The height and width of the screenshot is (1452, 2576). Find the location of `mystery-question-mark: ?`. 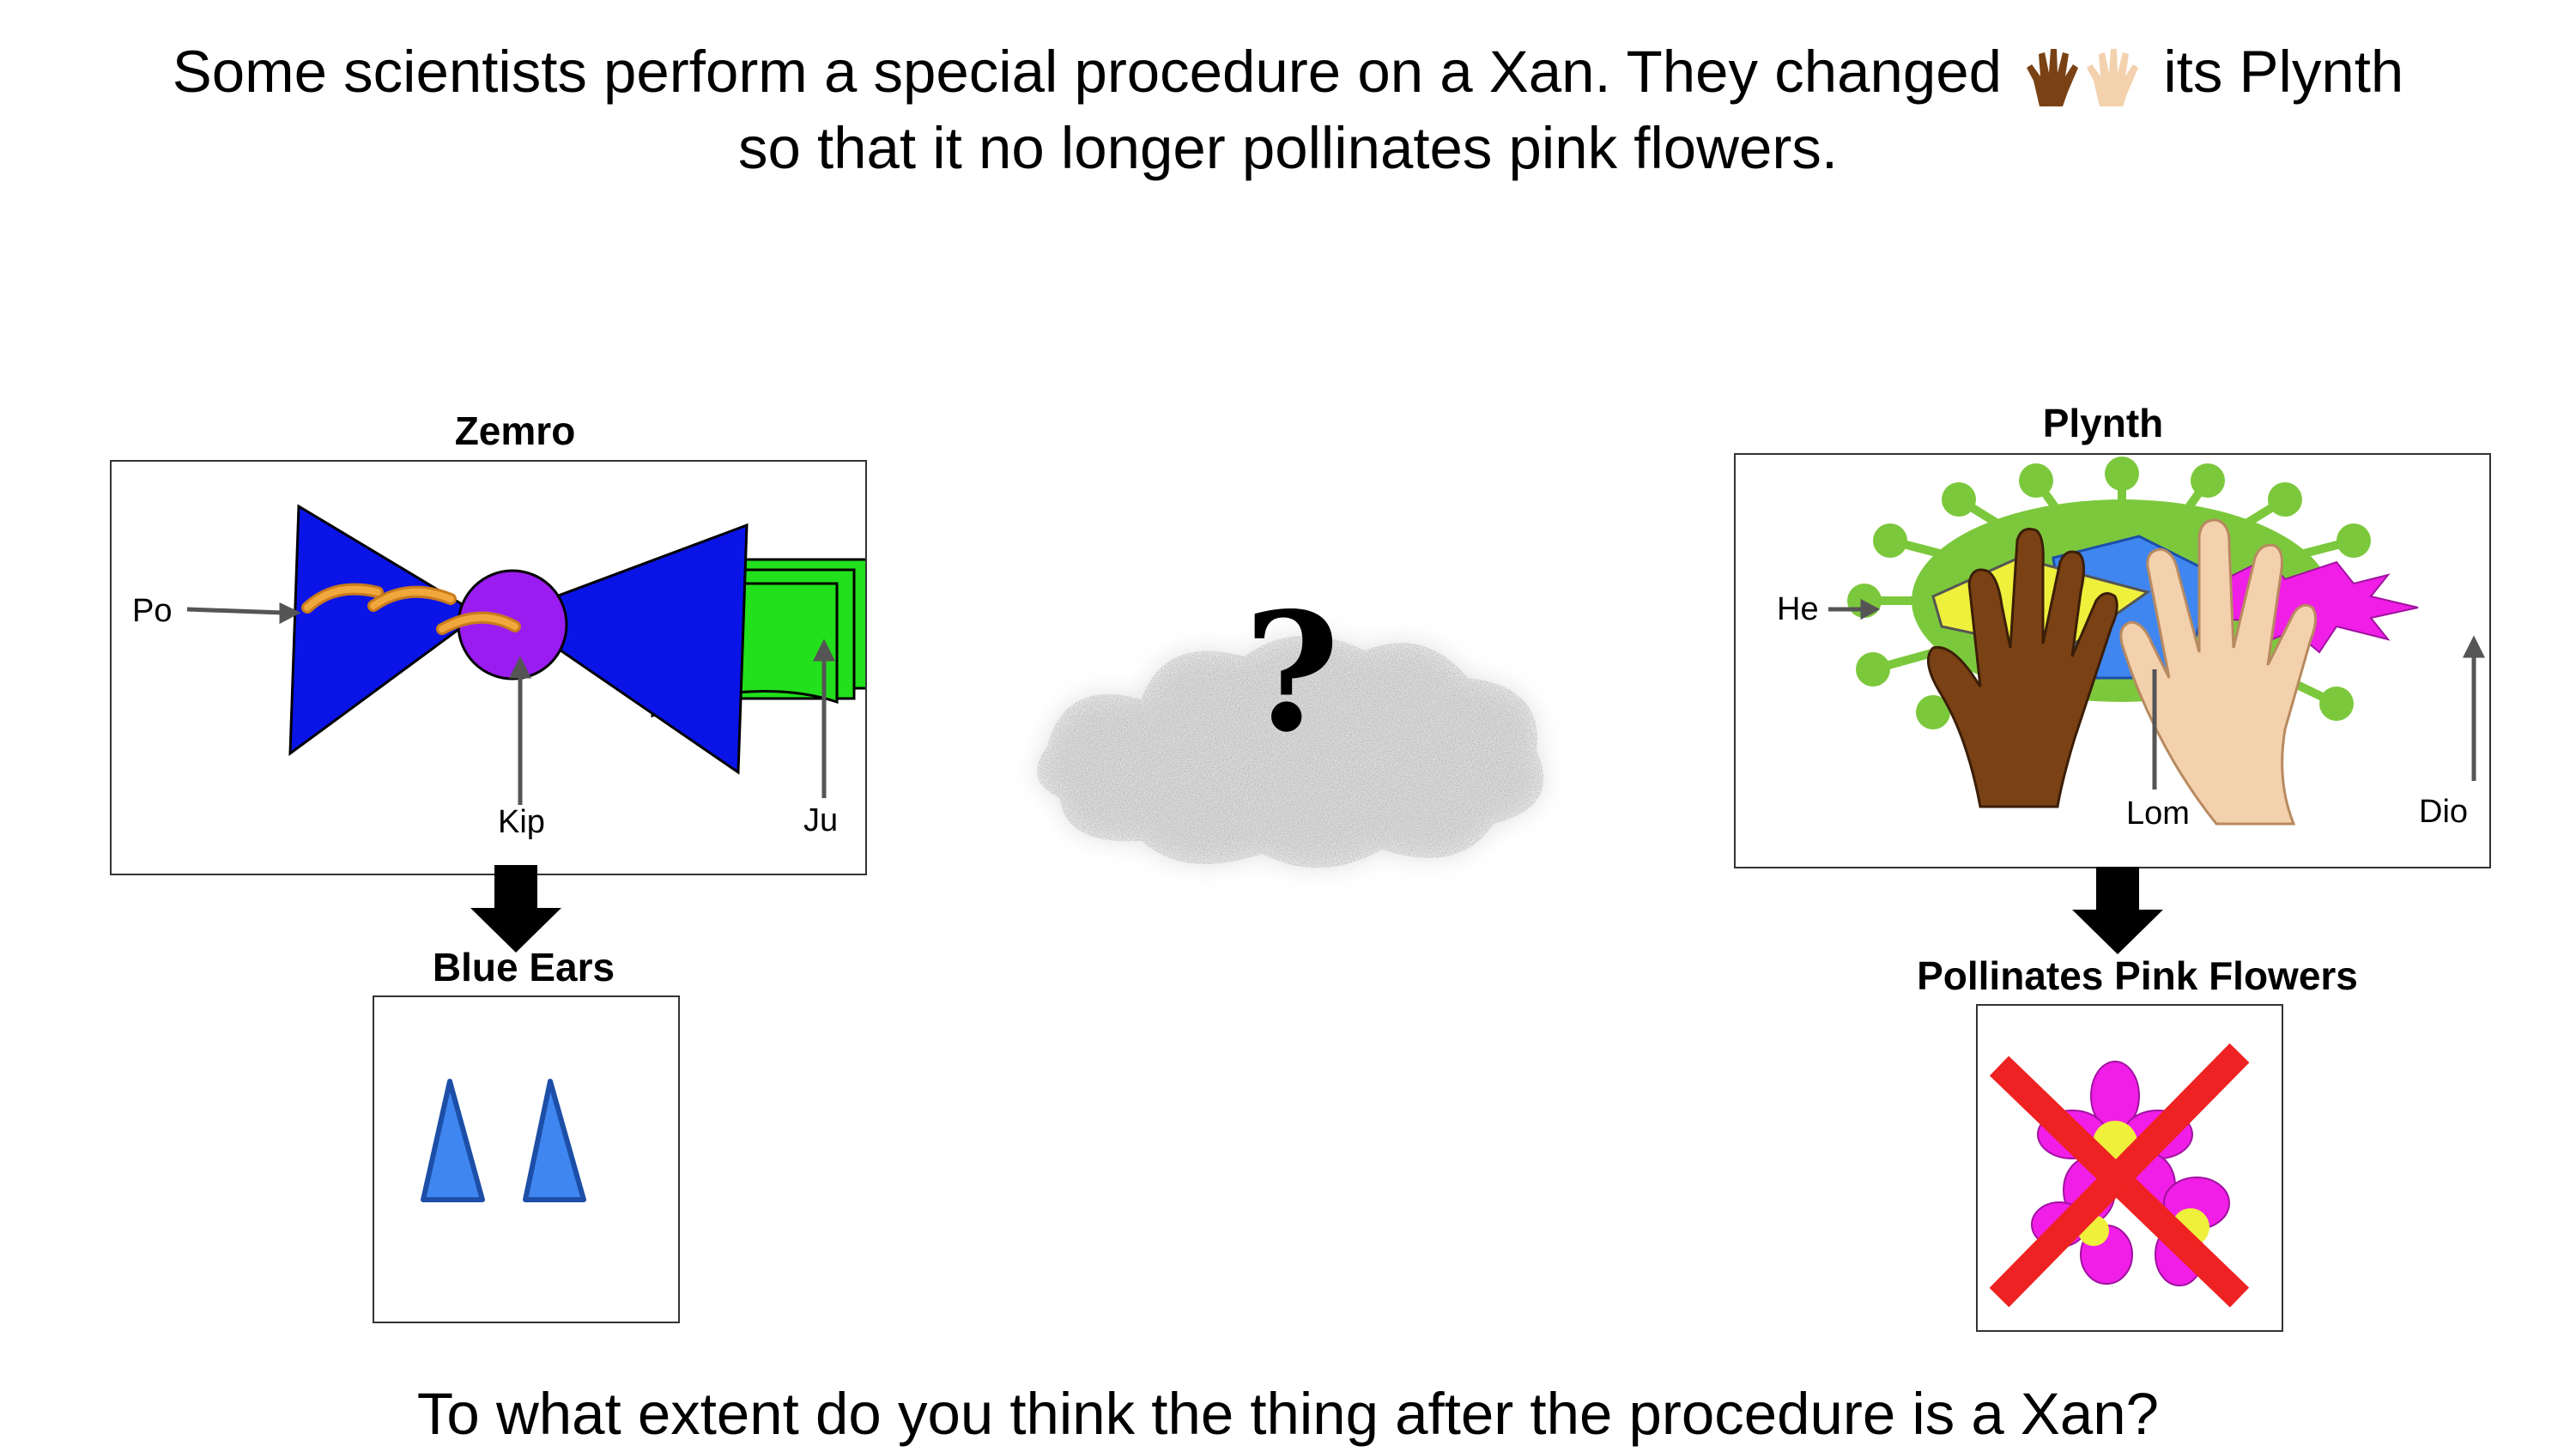

mystery-question-mark: ? is located at coordinates (1291, 672).